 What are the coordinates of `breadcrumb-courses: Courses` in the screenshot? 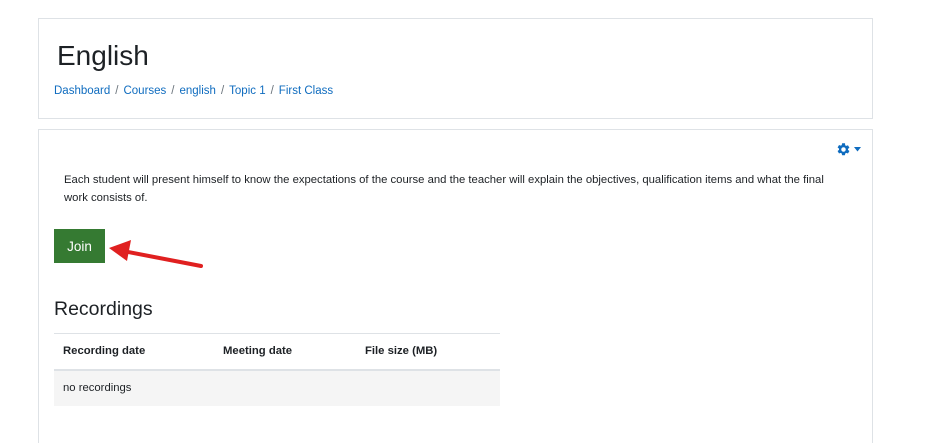 It's located at (144, 91).